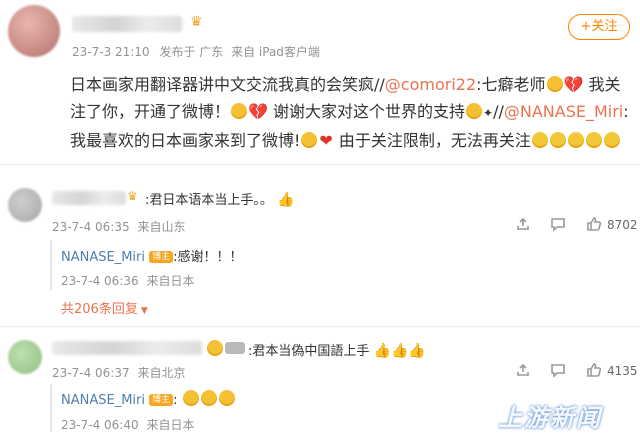 This screenshot has width=640, height=435. What do you see at coordinates (399, 351) in the screenshot?
I see `thumbs-up-emoji-icon-2: 👍` at bounding box center [399, 351].